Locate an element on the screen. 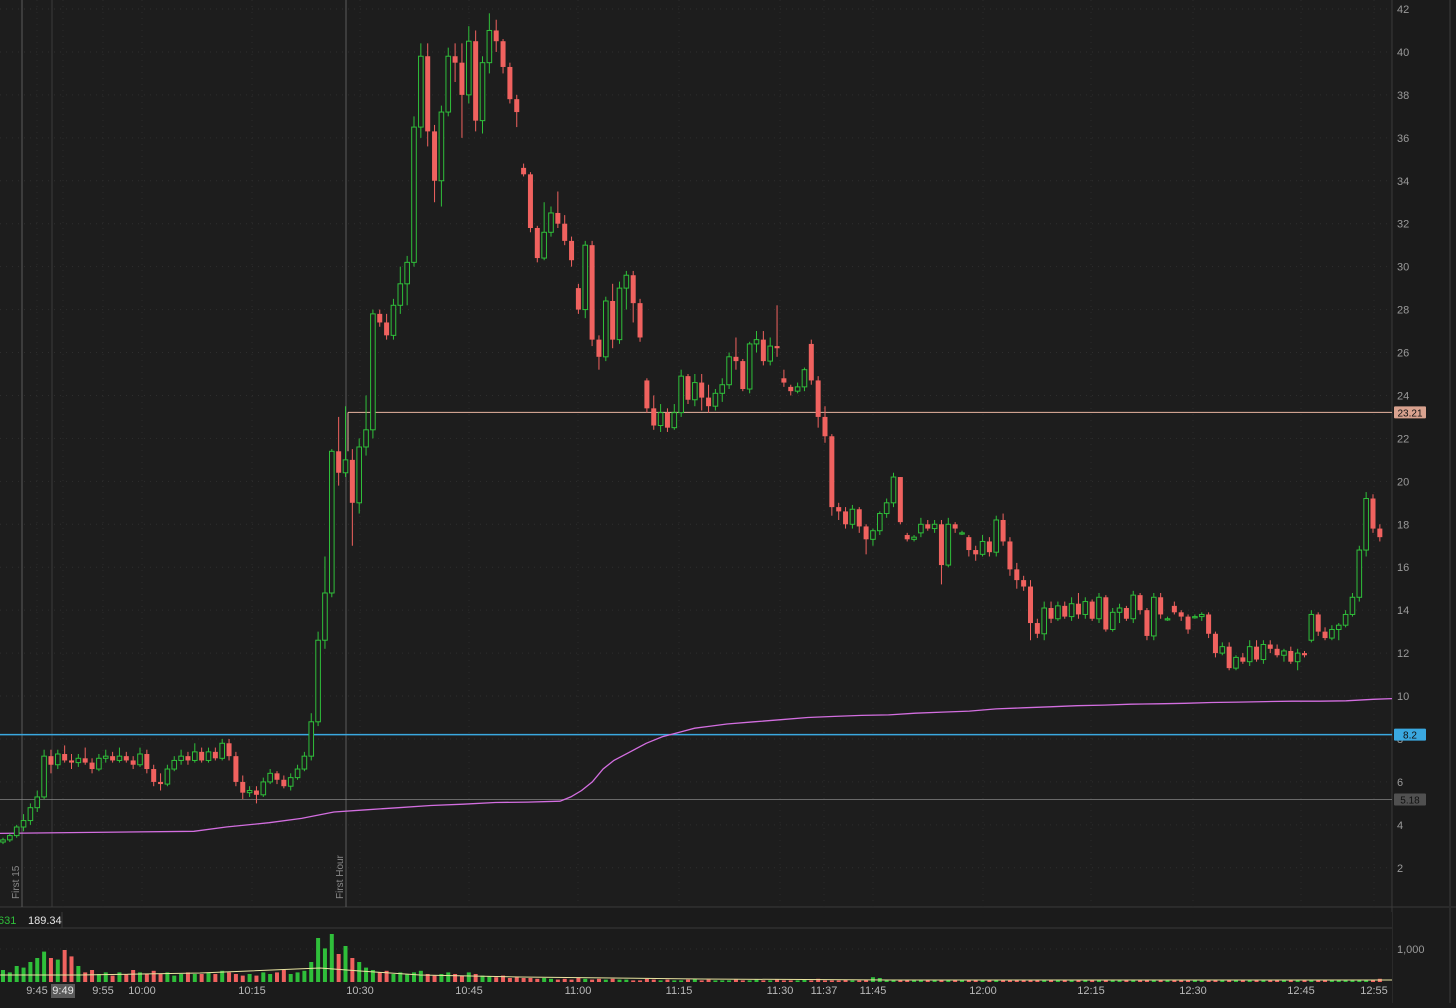 This screenshot has width=1456, height=1008. price-line-label: 23.21 is located at coordinates (1409, 413).